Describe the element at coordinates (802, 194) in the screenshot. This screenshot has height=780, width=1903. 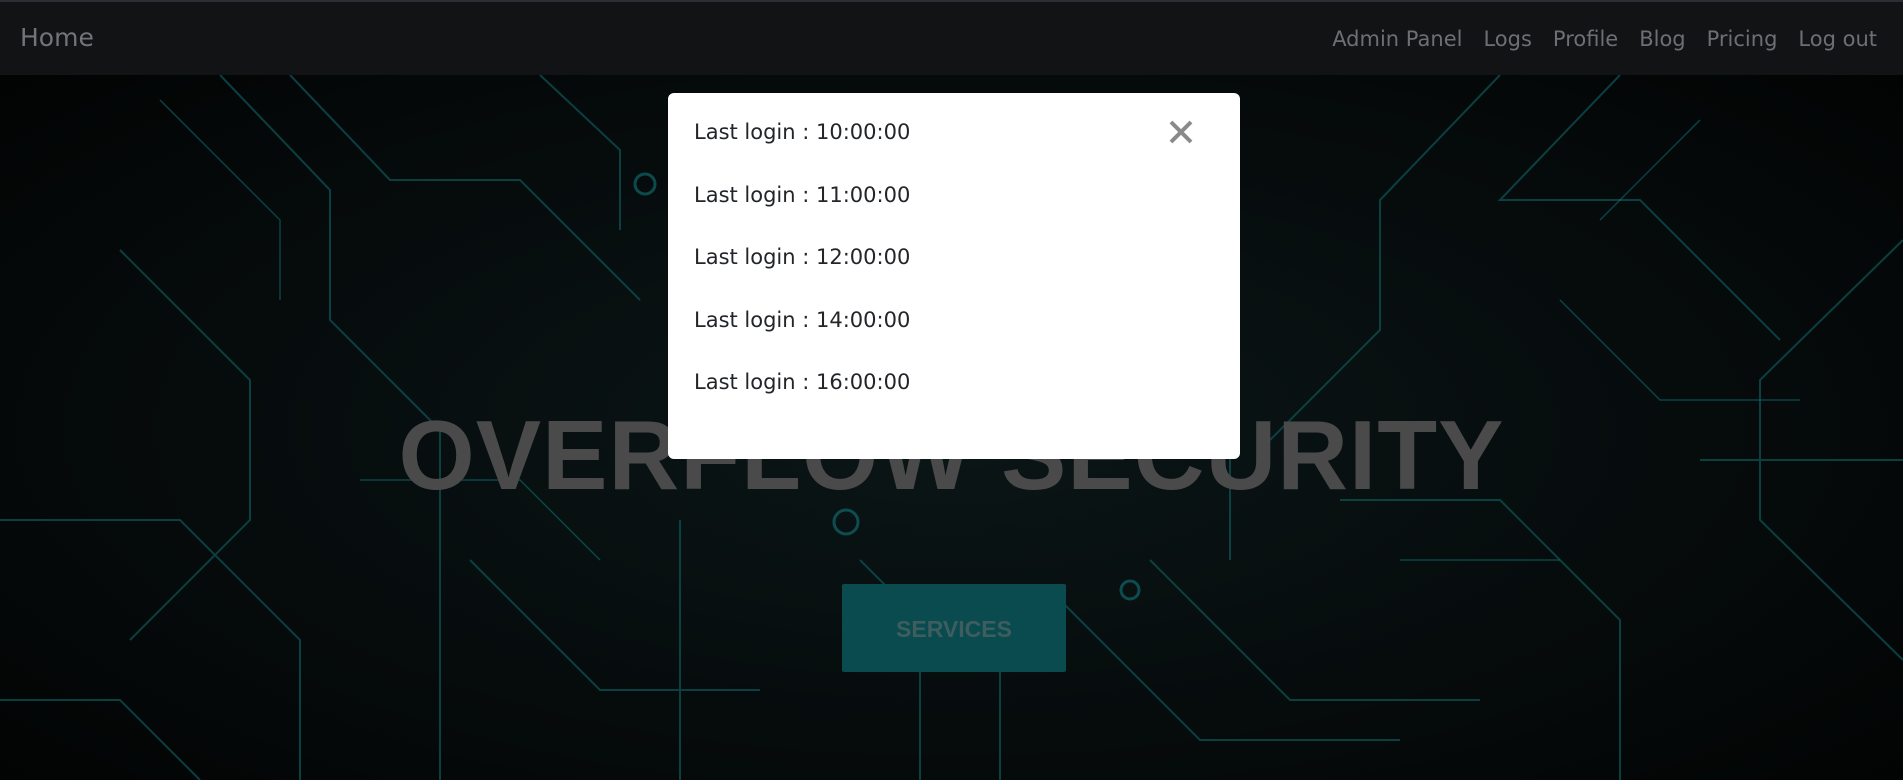
I see `list-item: Last login : 11:00:00` at that location.